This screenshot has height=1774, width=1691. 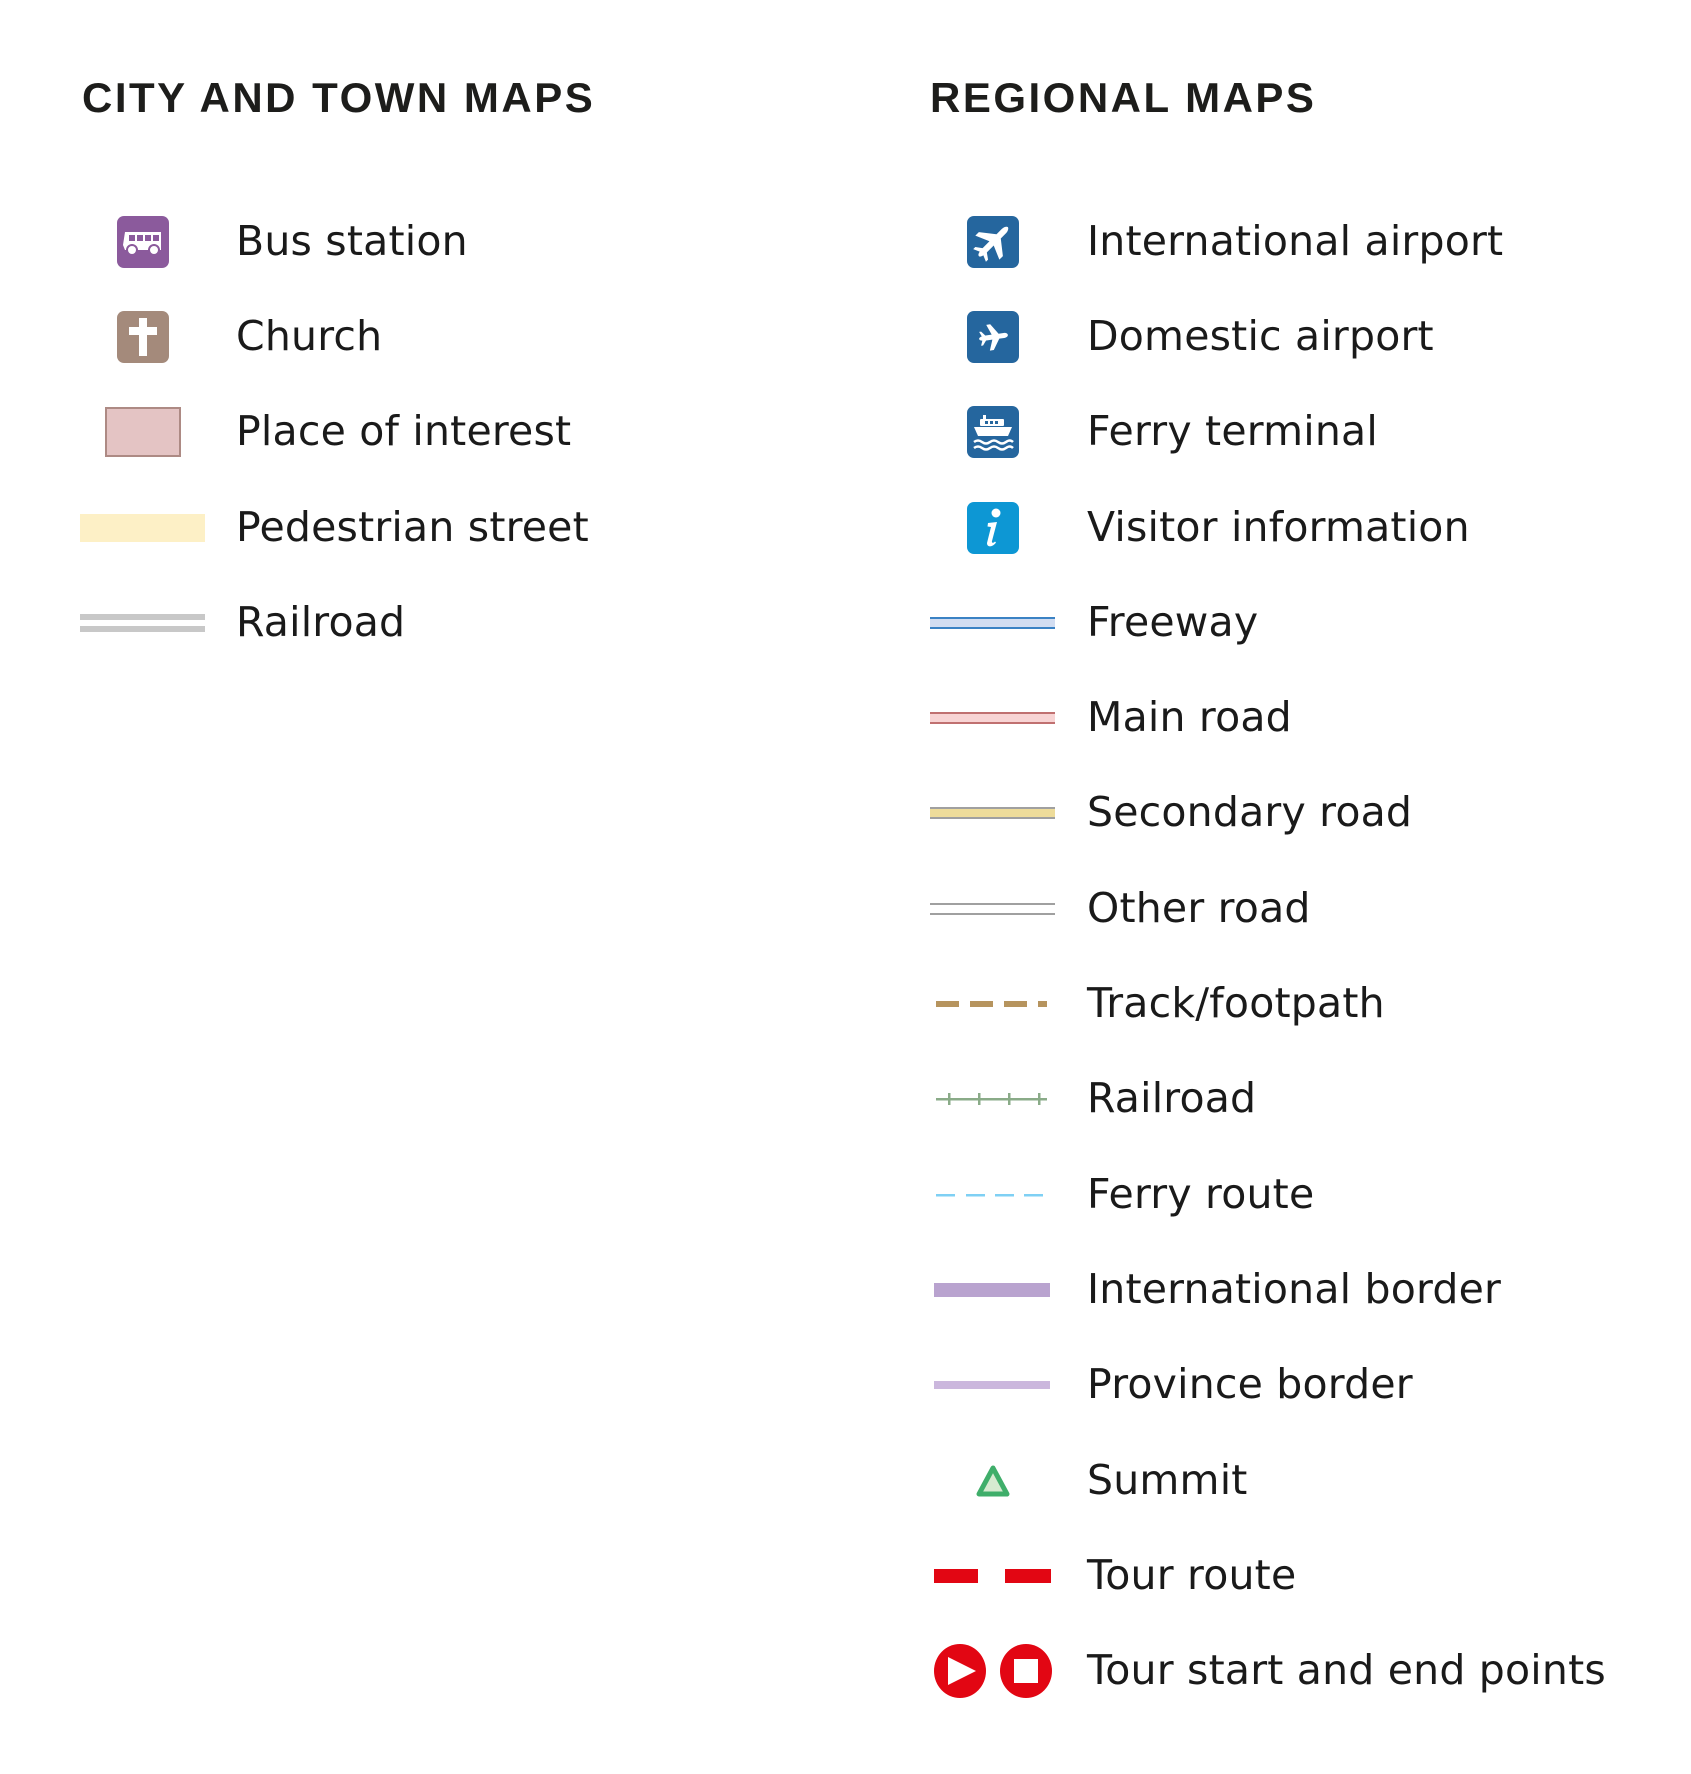 I want to click on legend-label: Summit, so click(x=1167, y=1479).